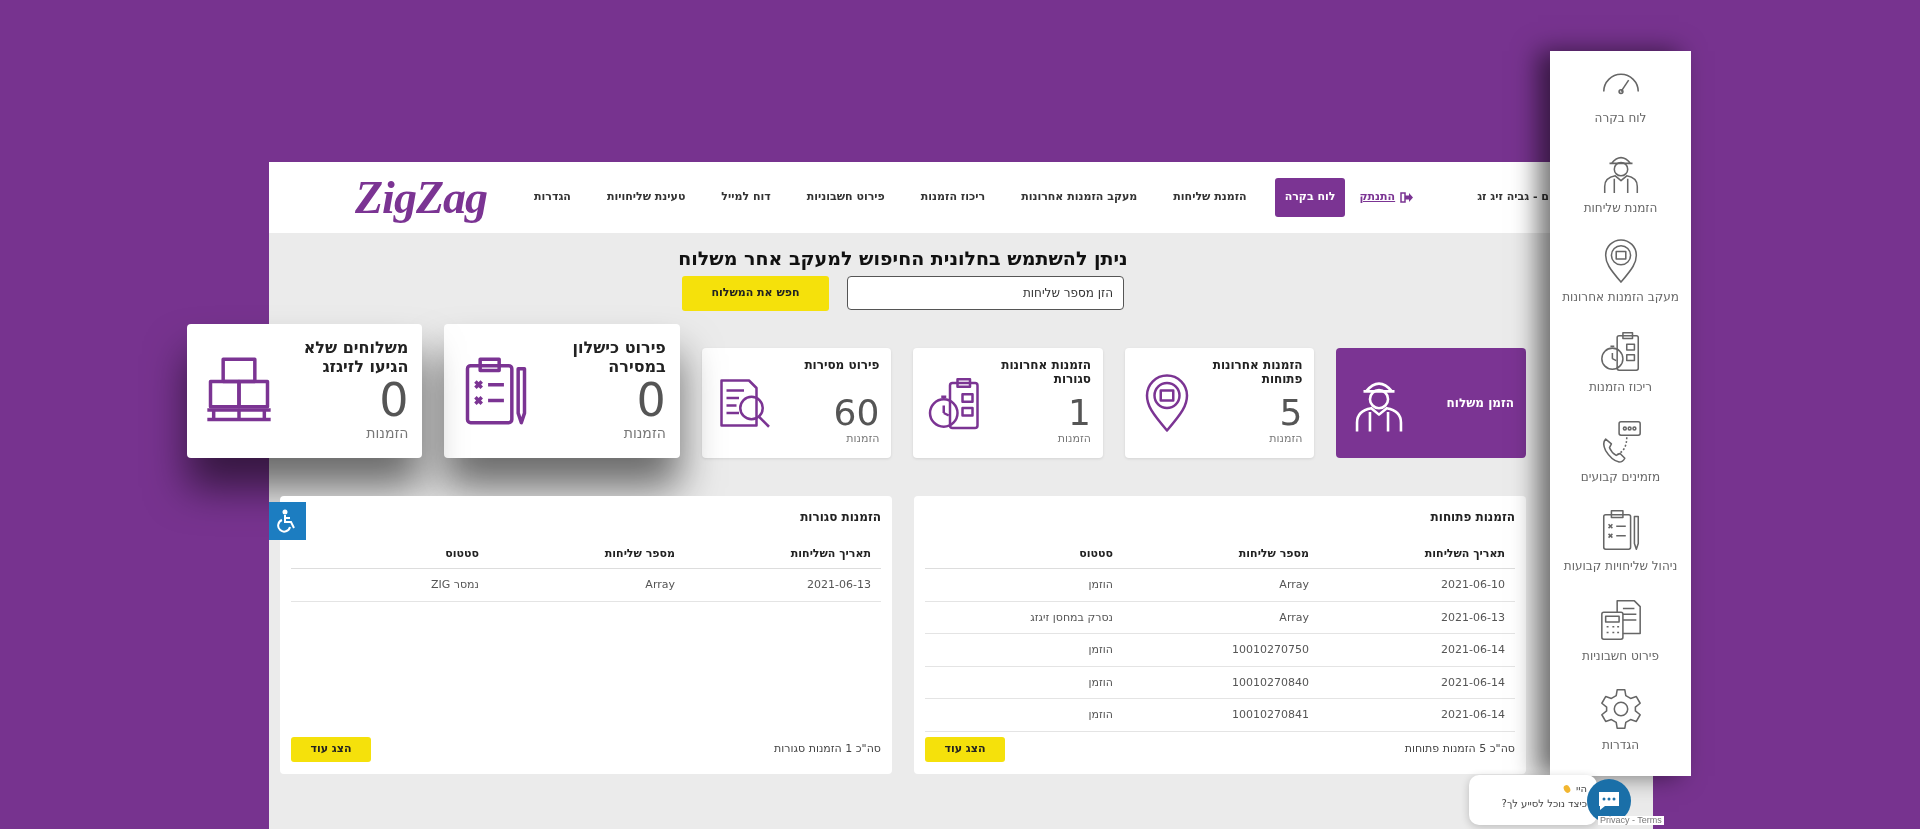  Describe the element at coordinates (953, 197) in the screenshot. I see `nav-tab: ריכוז הזמנות` at that location.